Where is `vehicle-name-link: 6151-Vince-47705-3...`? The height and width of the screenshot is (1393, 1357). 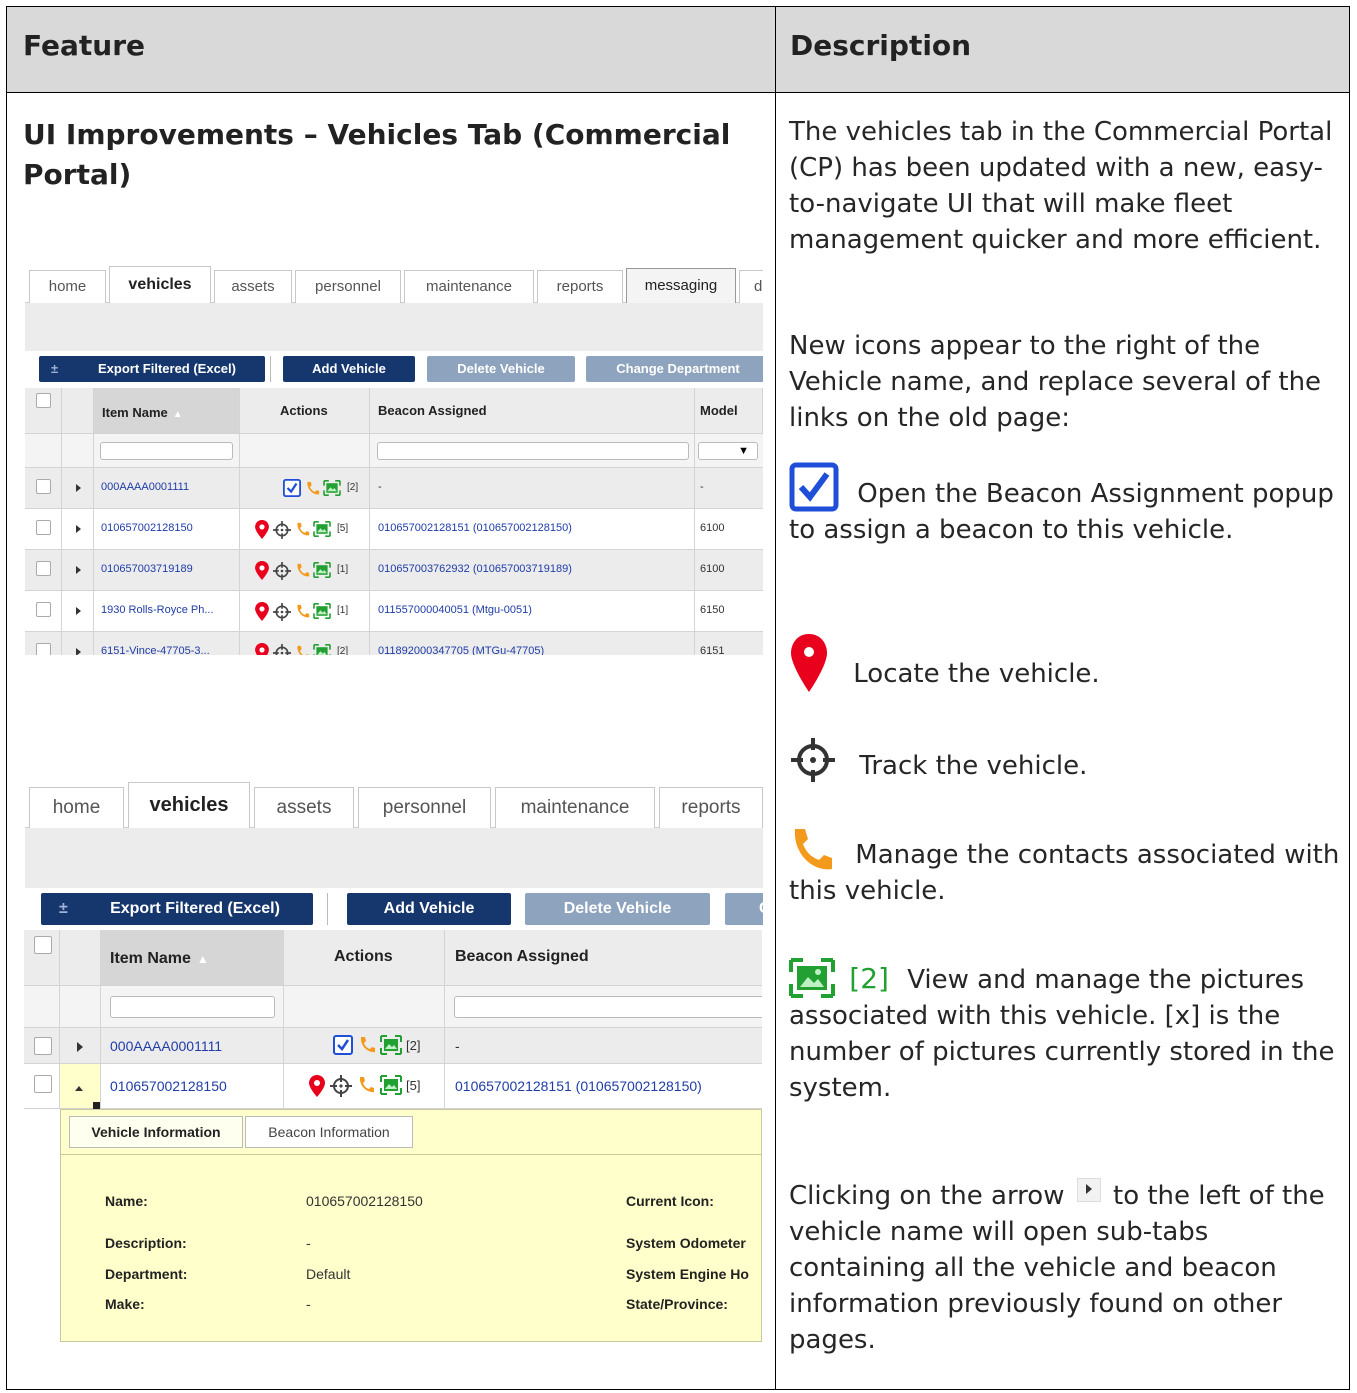 vehicle-name-link: 6151-Vince-47705-3... is located at coordinates (155, 650).